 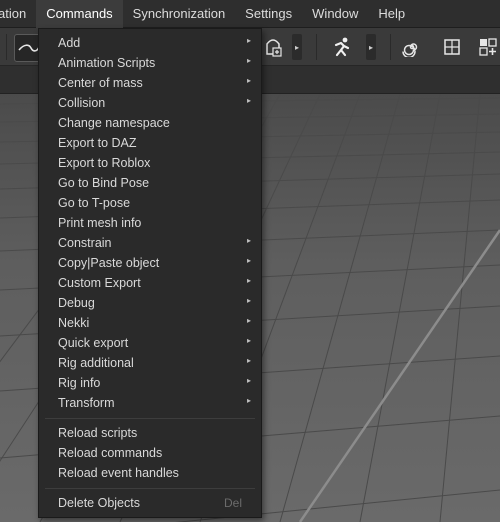 I want to click on menu-item-label: Reload event handles, so click(x=118, y=473).